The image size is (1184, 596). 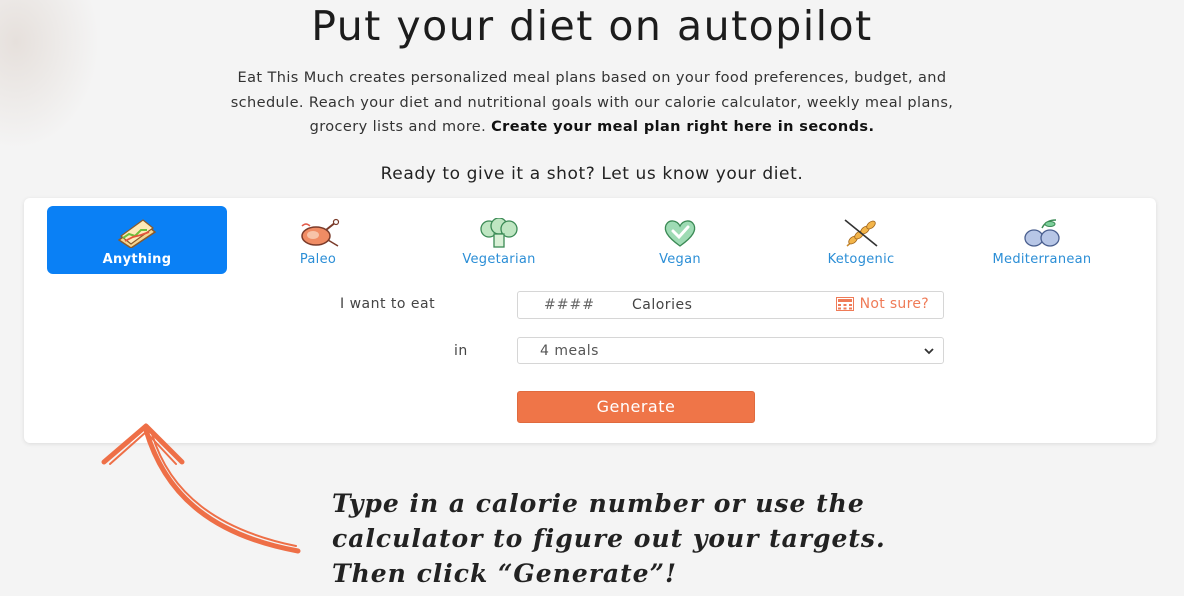 I want to click on calories-input: ####, so click(x=569, y=305).